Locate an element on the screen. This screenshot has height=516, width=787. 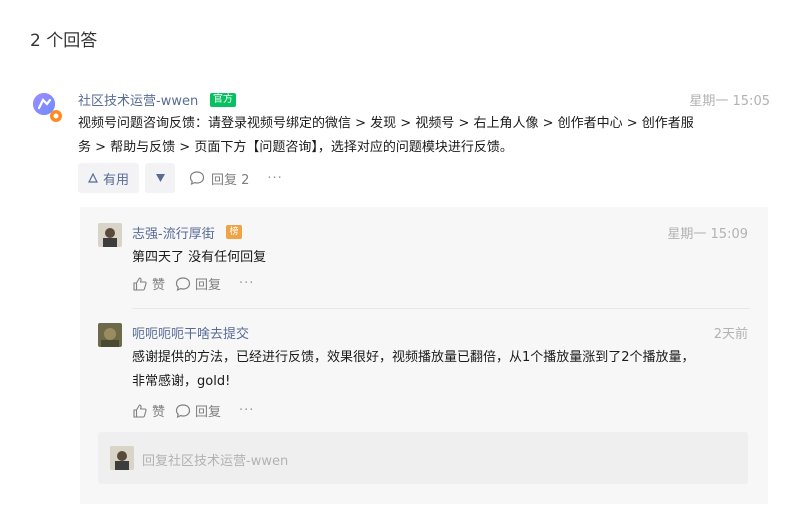
answers-count-heading: 2 个回答 is located at coordinates (64, 41).